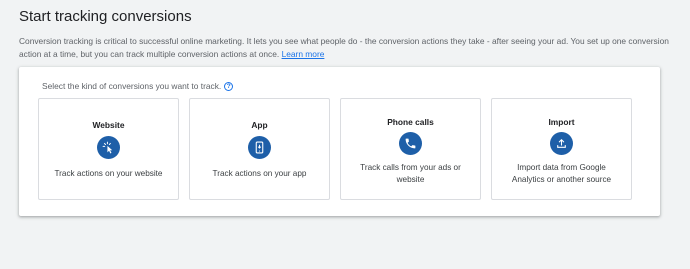 The width and height of the screenshot is (690, 269). I want to click on help-circle-icon: ?, so click(229, 86).